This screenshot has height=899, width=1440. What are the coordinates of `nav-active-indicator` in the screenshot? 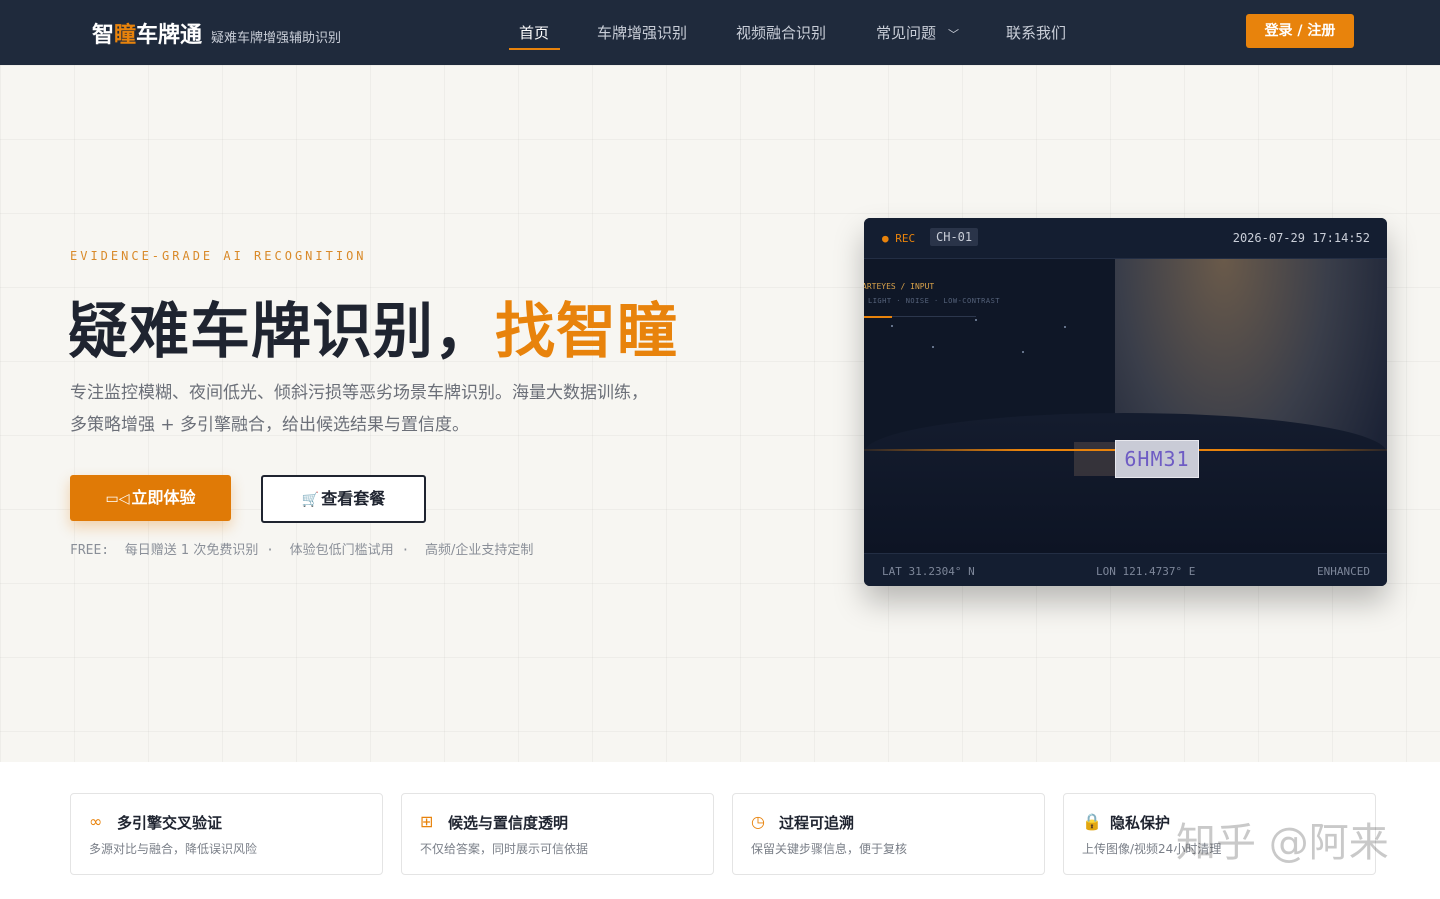 It's located at (534, 49).